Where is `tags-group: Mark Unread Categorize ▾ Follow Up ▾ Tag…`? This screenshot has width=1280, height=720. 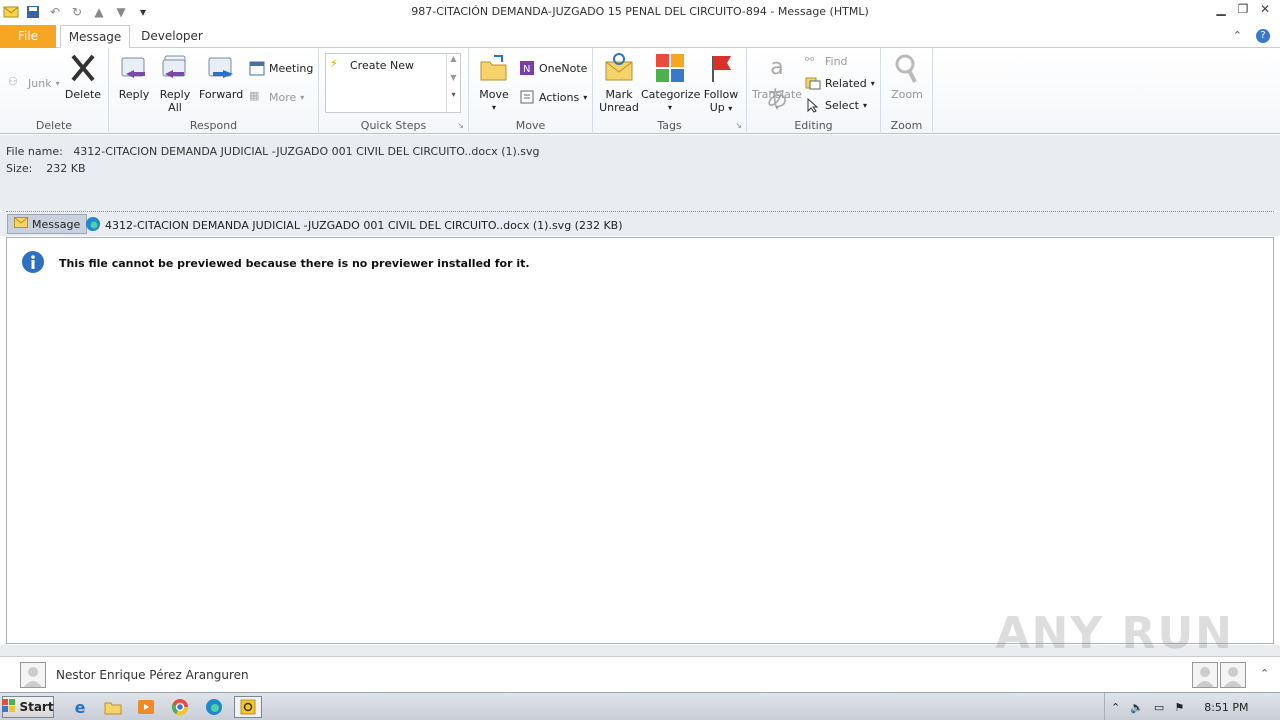
tags-group: Mark Unread Categorize ▾ Follow Up ▾ Tag… is located at coordinates (670, 91).